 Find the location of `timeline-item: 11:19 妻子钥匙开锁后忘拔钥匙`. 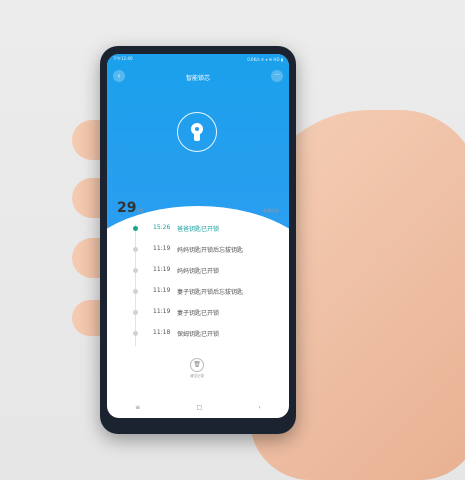

timeline-item: 11:19 妻子钥匙开锁后忘拔钥匙 is located at coordinates (198, 292).